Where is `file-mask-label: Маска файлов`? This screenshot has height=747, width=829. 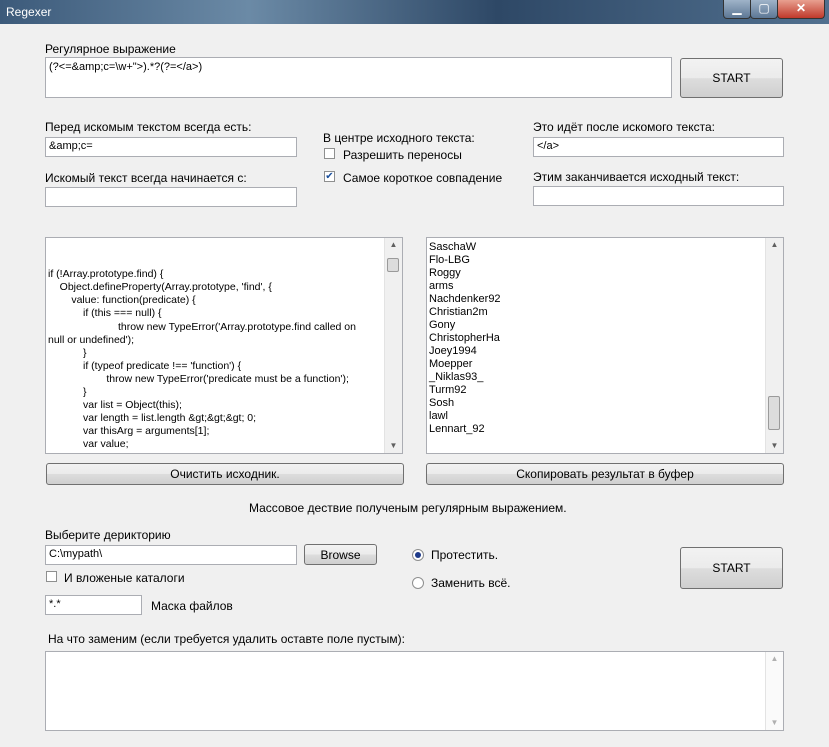
file-mask-label: Маска файлов is located at coordinates (192, 606).